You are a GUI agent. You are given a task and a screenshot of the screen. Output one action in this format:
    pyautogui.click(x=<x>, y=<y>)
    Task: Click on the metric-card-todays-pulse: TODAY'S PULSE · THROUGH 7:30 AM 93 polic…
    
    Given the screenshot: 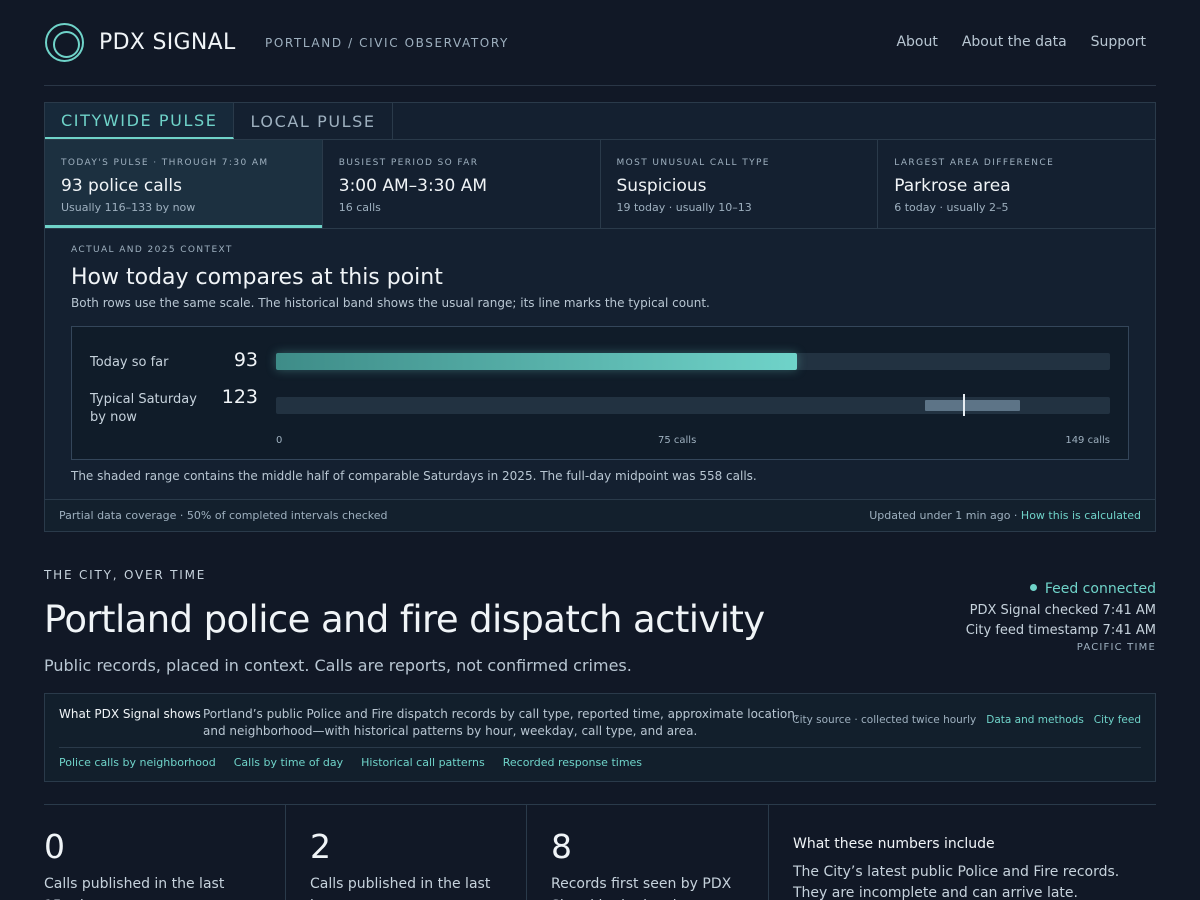 What is the action you would take?
    pyautogui.click(x=184, y=184)
    